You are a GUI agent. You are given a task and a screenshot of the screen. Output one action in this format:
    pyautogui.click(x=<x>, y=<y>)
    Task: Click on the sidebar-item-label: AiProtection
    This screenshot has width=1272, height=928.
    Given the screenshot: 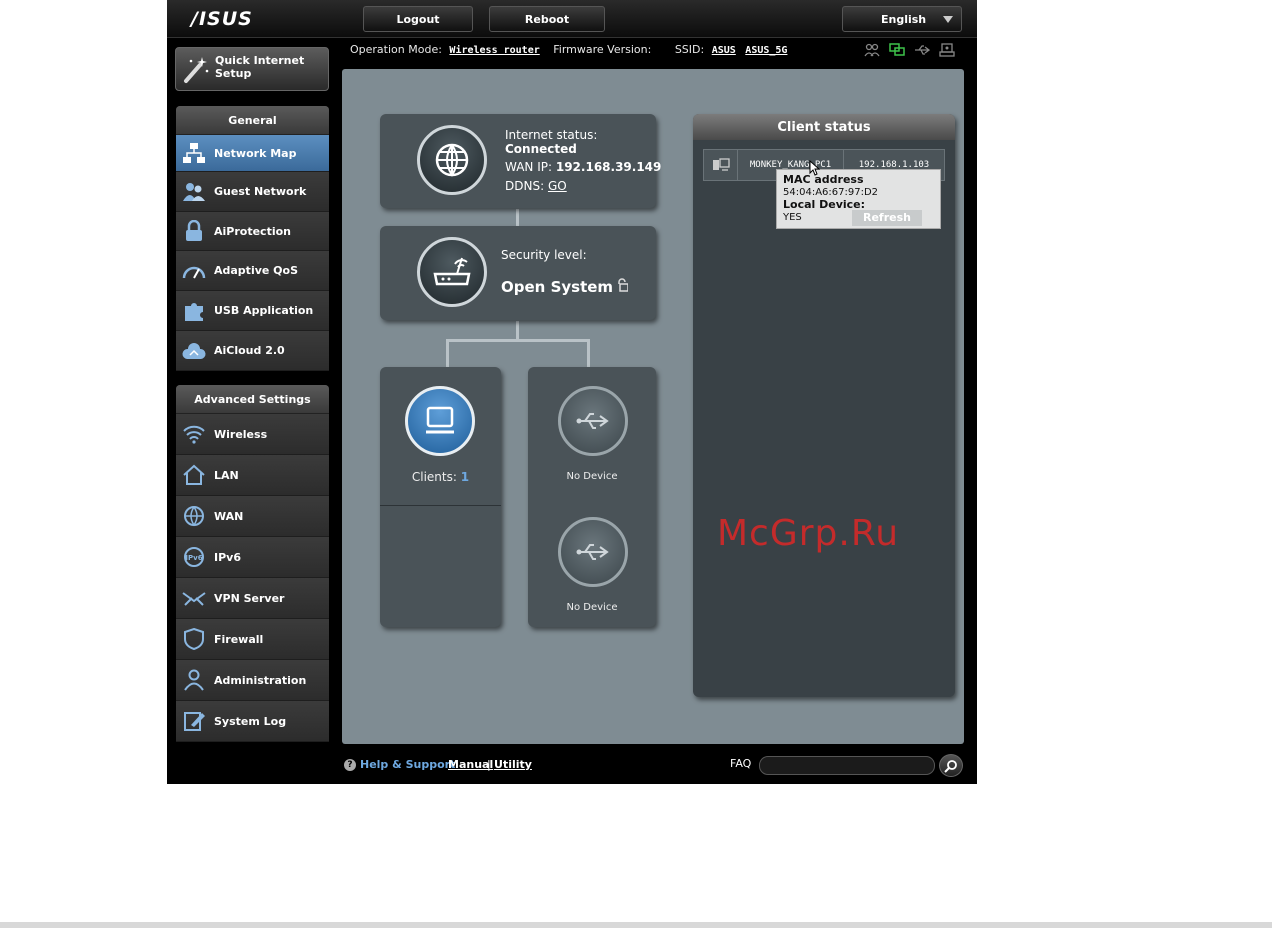 What is the action you would take?
    pyautogui.click(x=252, y=231)
    